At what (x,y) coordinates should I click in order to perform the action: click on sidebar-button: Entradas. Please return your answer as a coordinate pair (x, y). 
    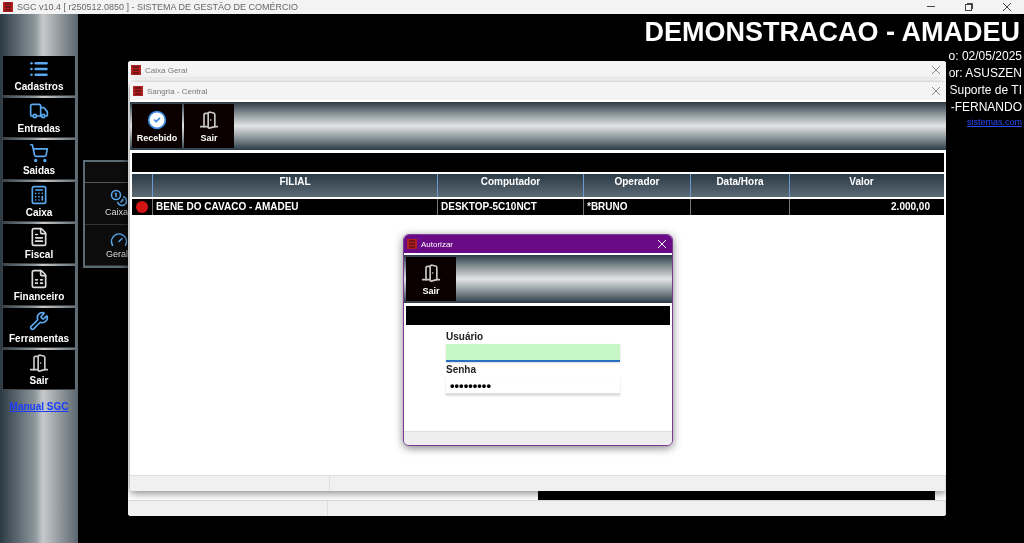
    Looking at the image, I should click on (39, 118).